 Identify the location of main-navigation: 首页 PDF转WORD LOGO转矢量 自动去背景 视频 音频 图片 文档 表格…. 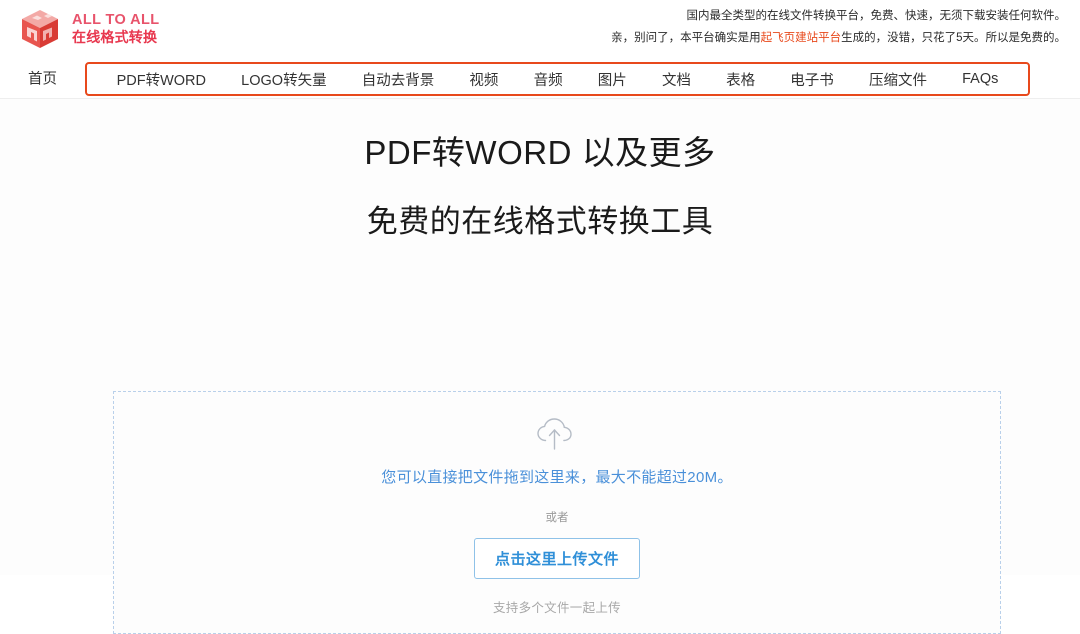
(540, 78).